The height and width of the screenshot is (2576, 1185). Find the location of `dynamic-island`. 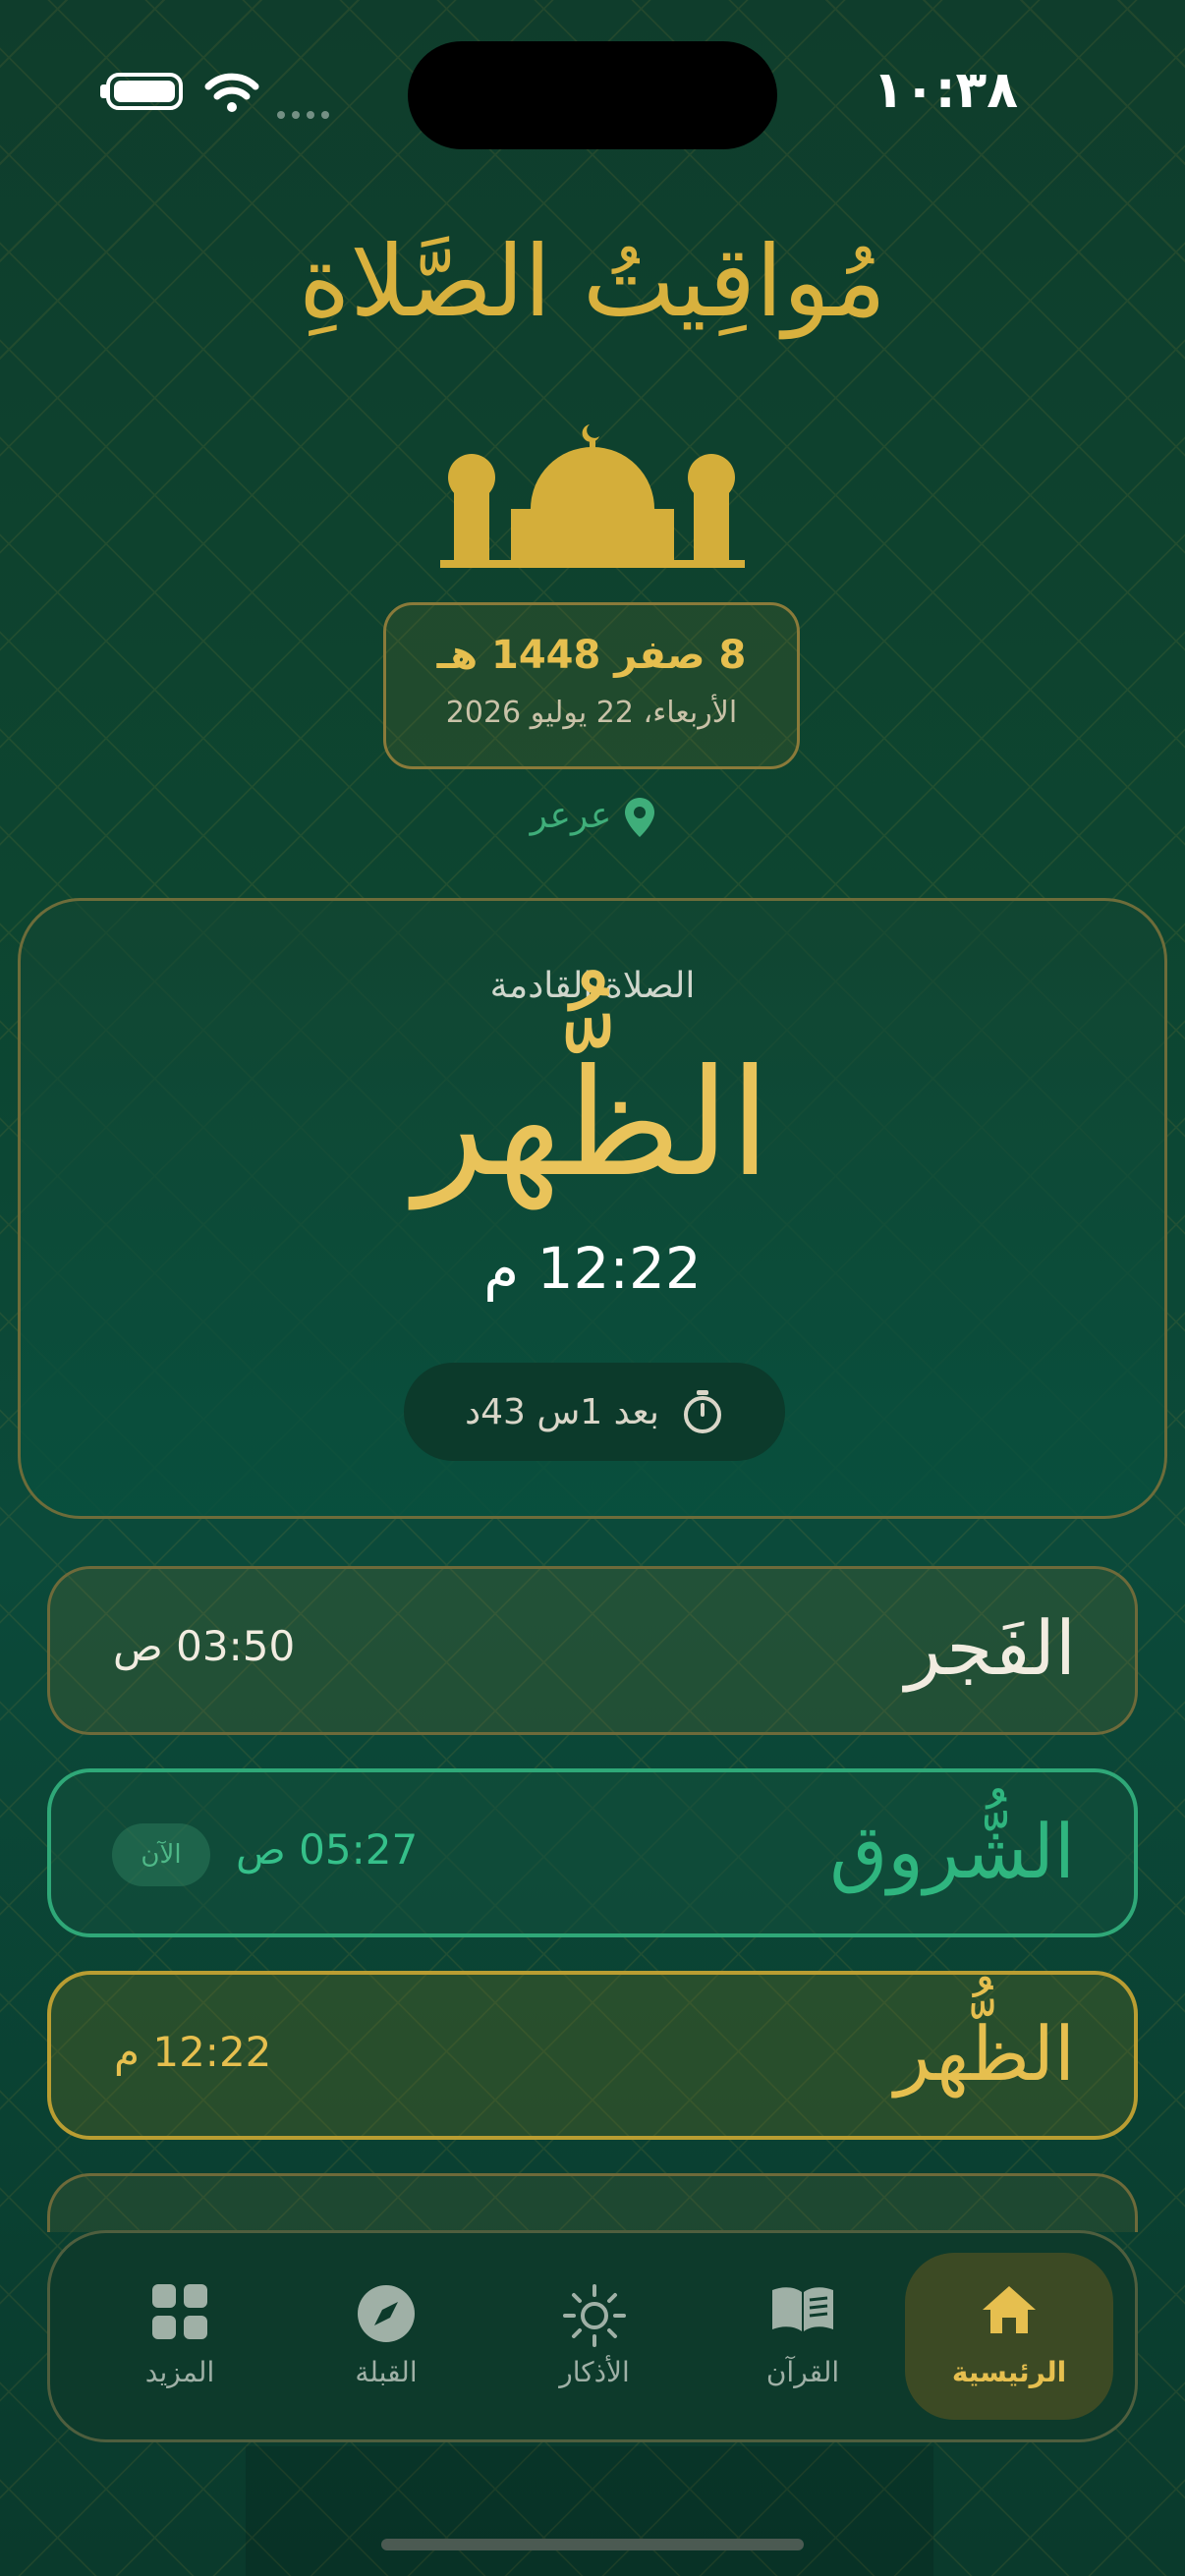

dynamic-island is located at coordinates (592, 95).